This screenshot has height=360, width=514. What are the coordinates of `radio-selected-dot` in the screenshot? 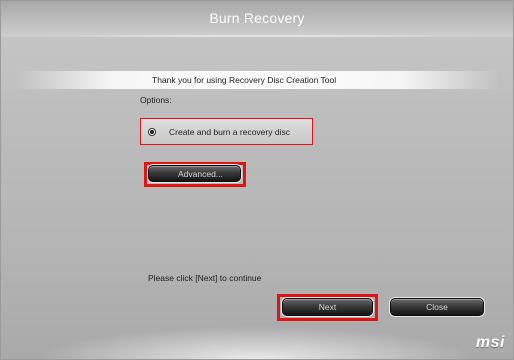 It's located at (152, 131).